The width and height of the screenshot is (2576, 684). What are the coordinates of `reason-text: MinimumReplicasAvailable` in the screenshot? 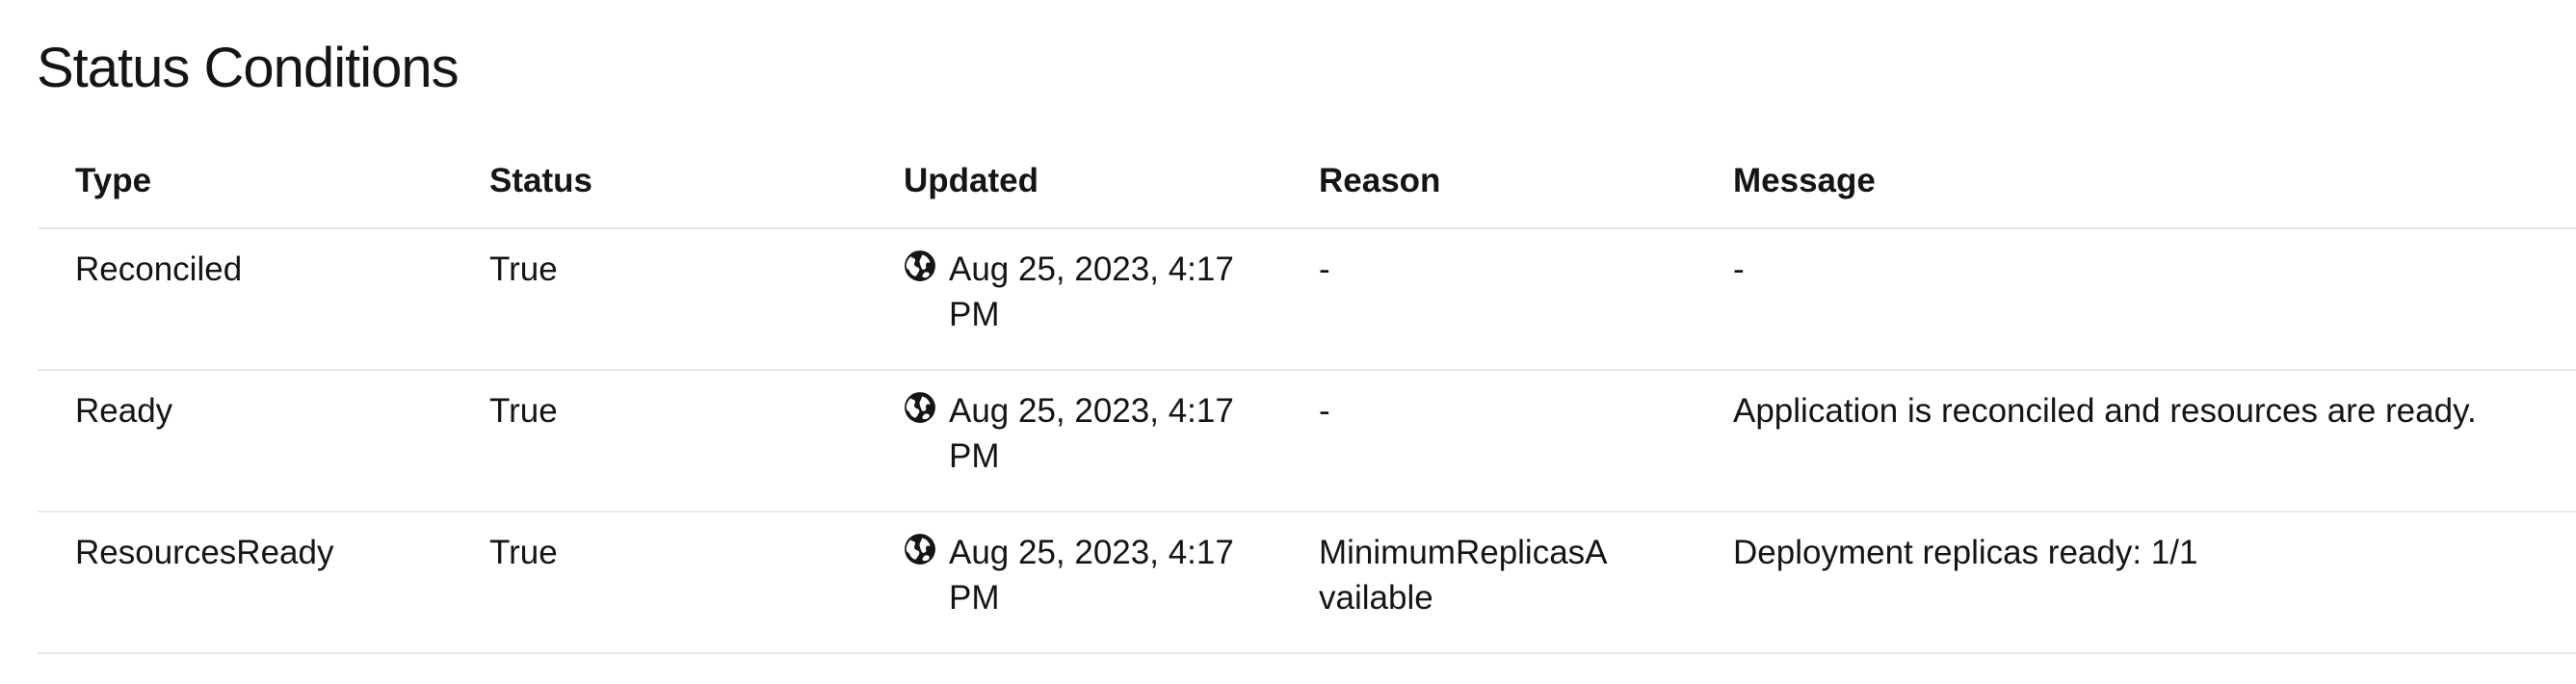 It's located at (1464, 575).